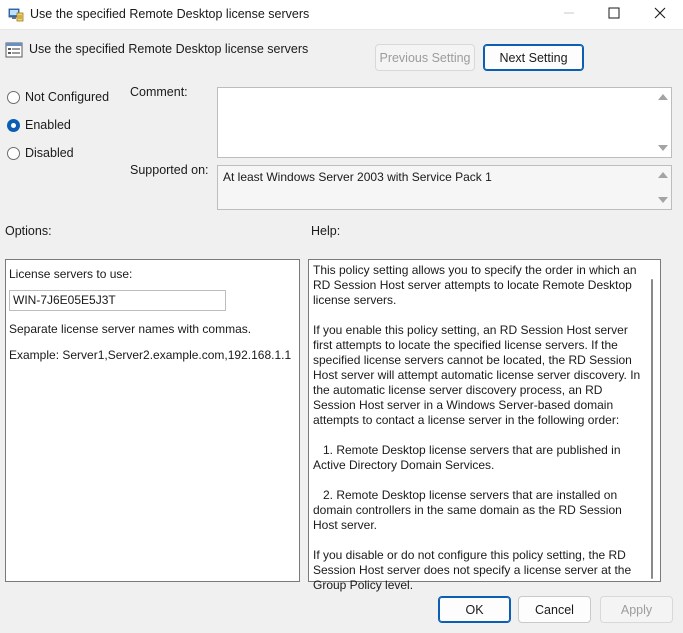 The image size is (683, 633). I want to click on next-setting-button: Next Setting, so click(533, 57).